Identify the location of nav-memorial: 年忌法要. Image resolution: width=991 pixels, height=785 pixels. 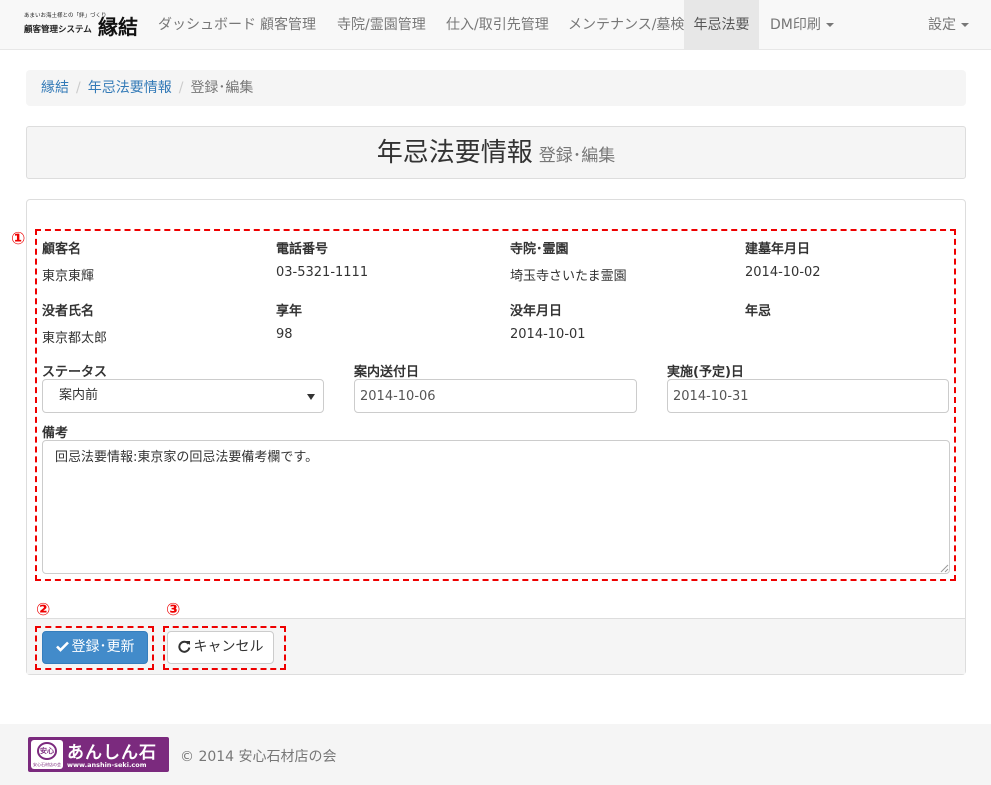
(721, 25).